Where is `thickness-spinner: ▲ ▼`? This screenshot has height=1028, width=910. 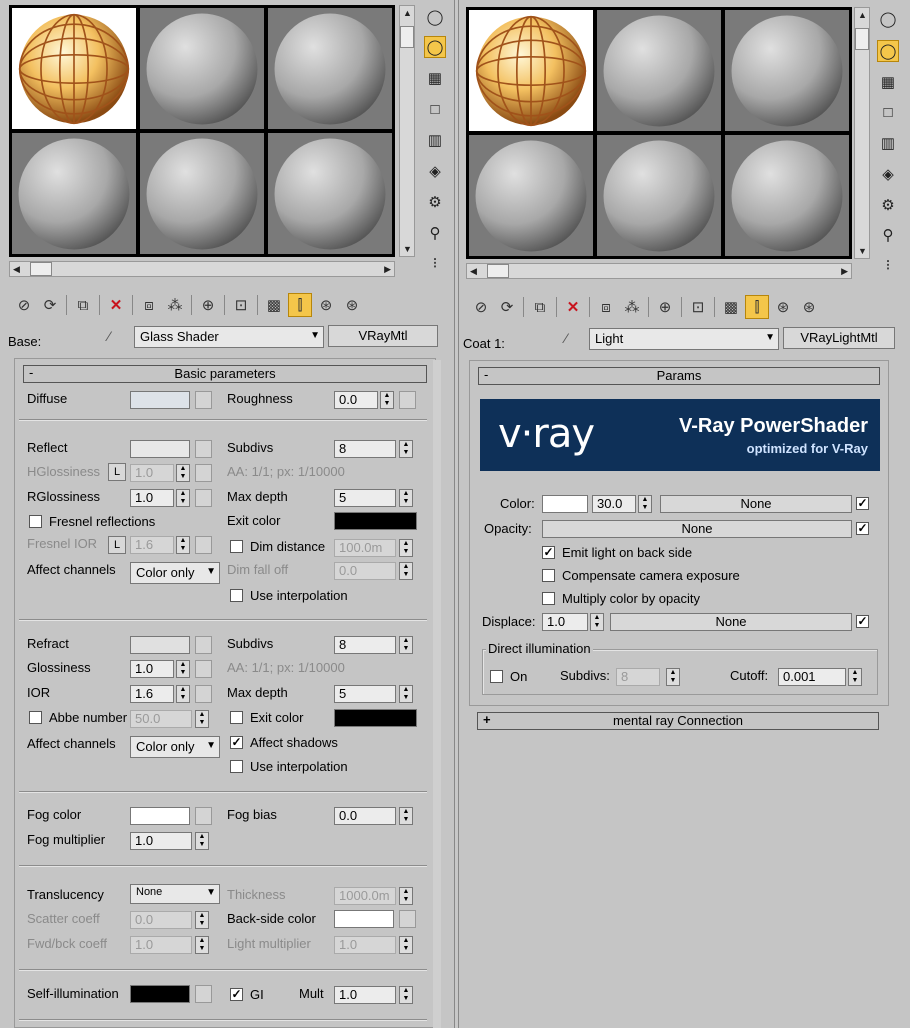 thickness-spinner: ▲ ▼ is located at coordinates (406, 896).